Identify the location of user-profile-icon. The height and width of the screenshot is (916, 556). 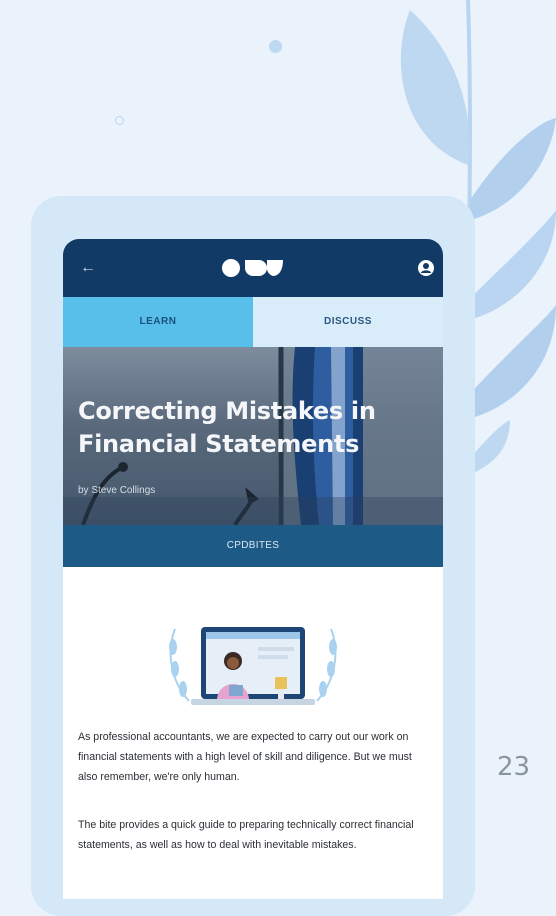
(426, 268).